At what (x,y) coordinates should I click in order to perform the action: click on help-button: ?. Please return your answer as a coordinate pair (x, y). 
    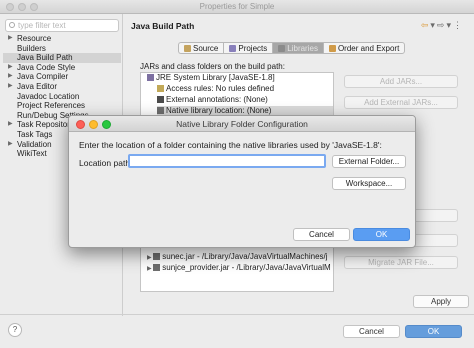
    Looking at the image, I should click on (15, 330).